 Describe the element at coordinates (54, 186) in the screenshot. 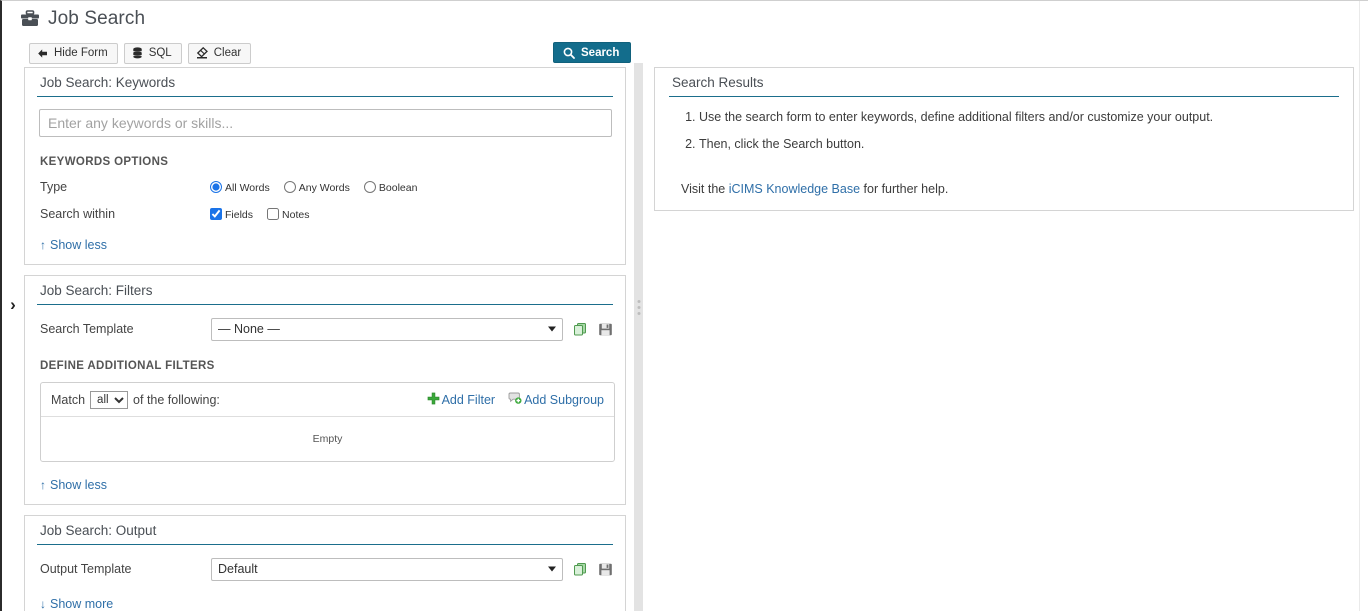

I see `keywords-type-label: Type` at that location.